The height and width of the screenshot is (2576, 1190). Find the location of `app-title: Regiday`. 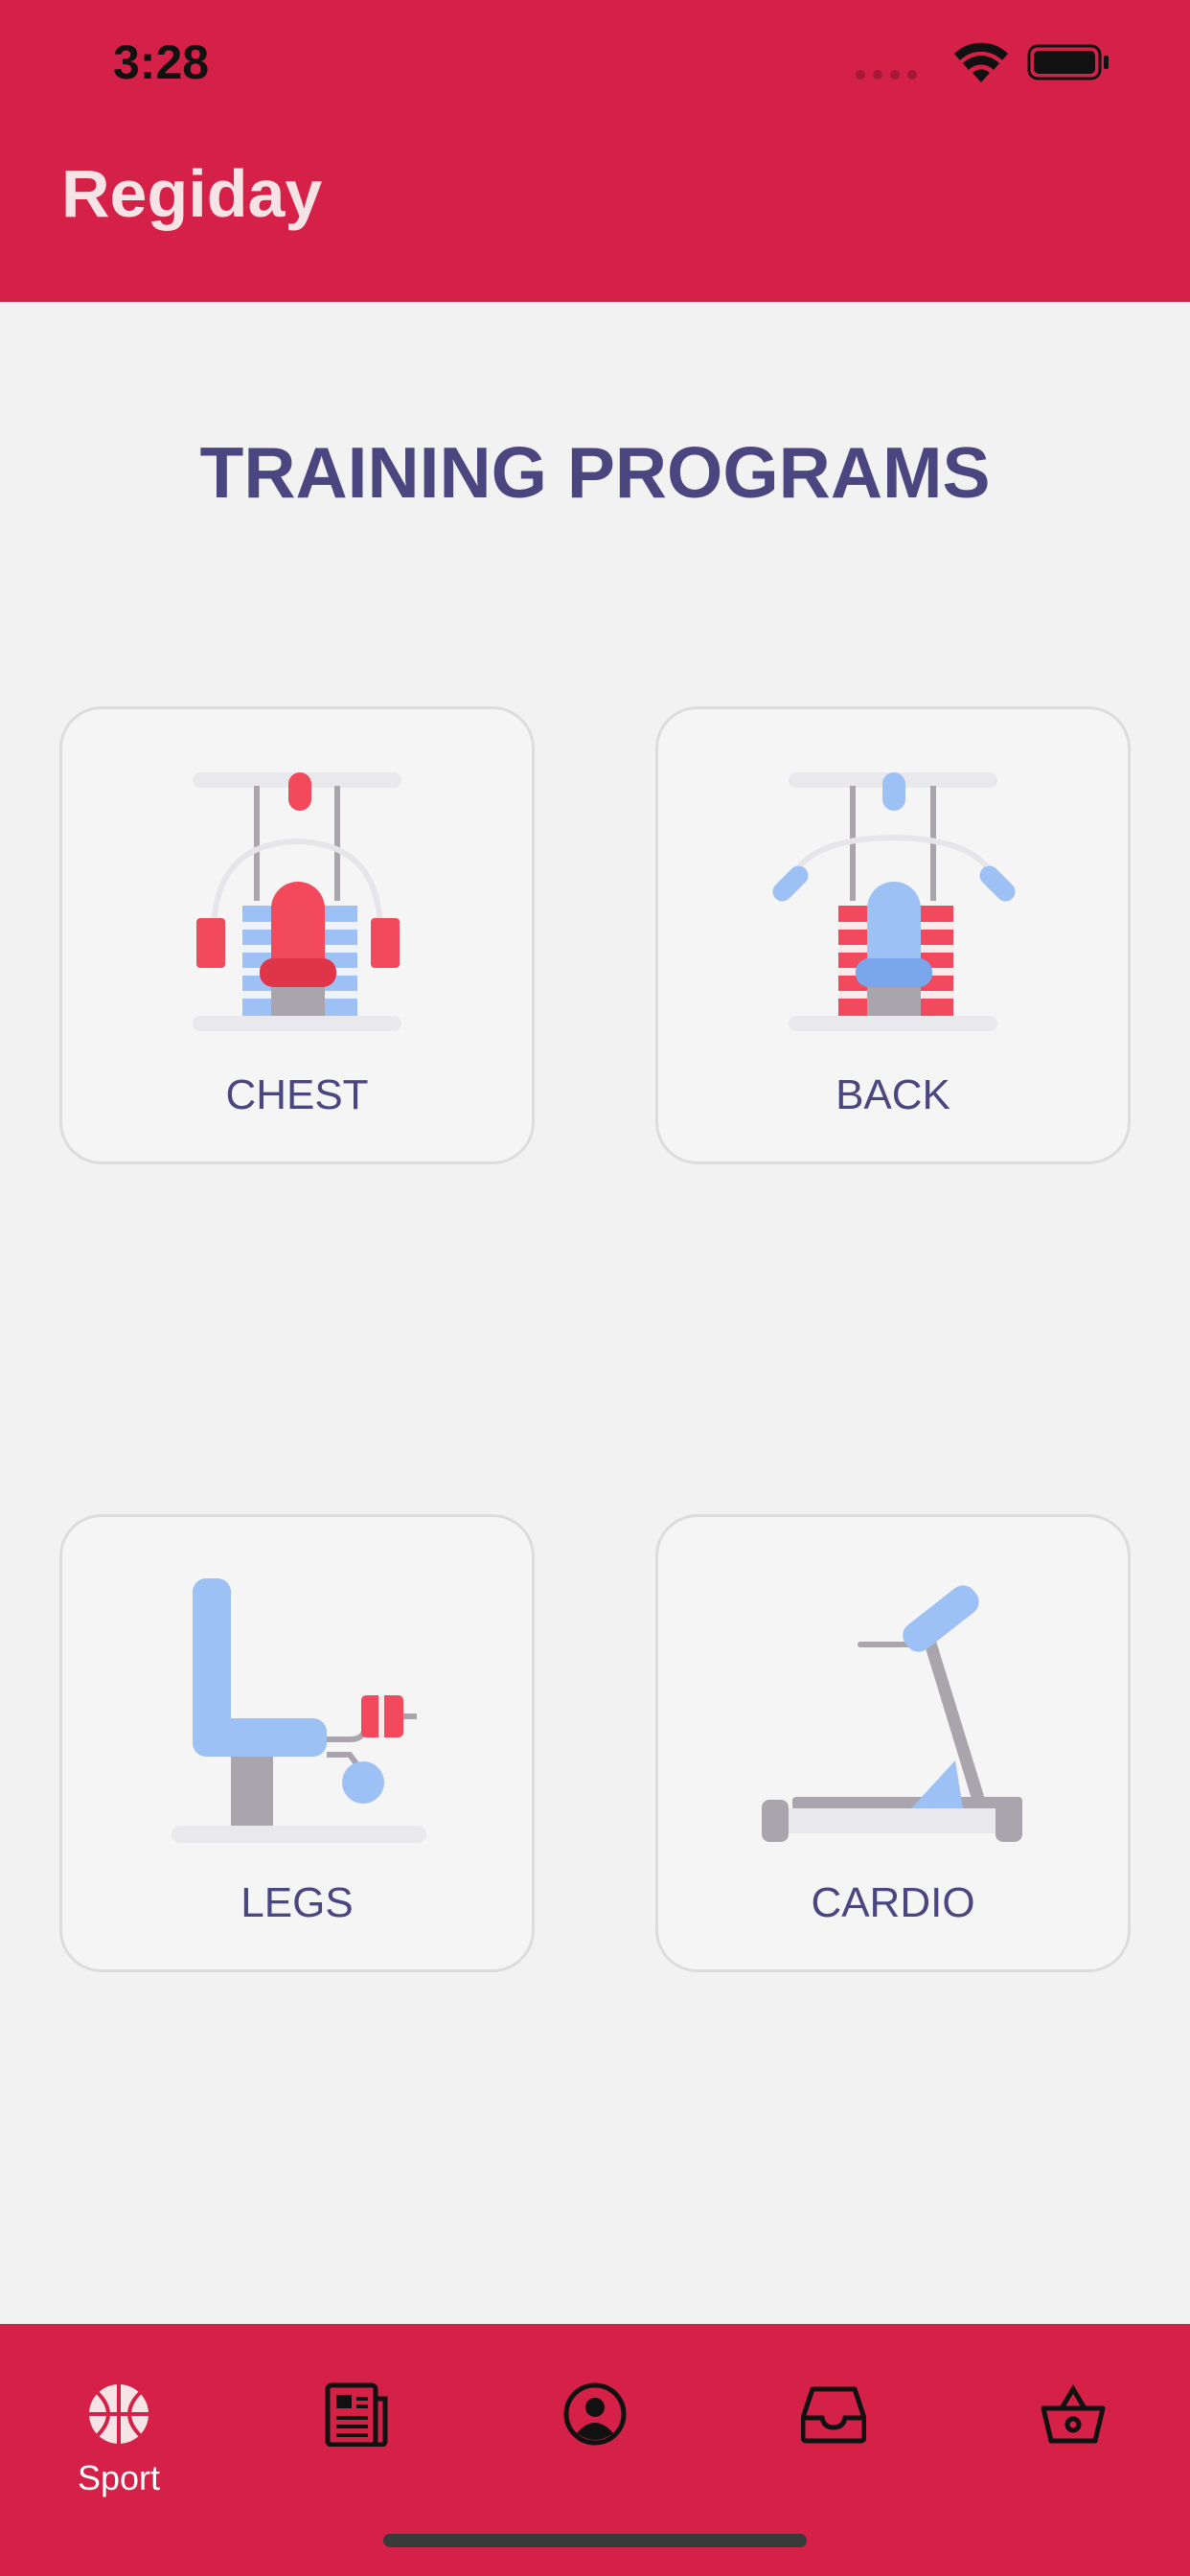

app-title: Regiday is located at coordinates (192, 193).